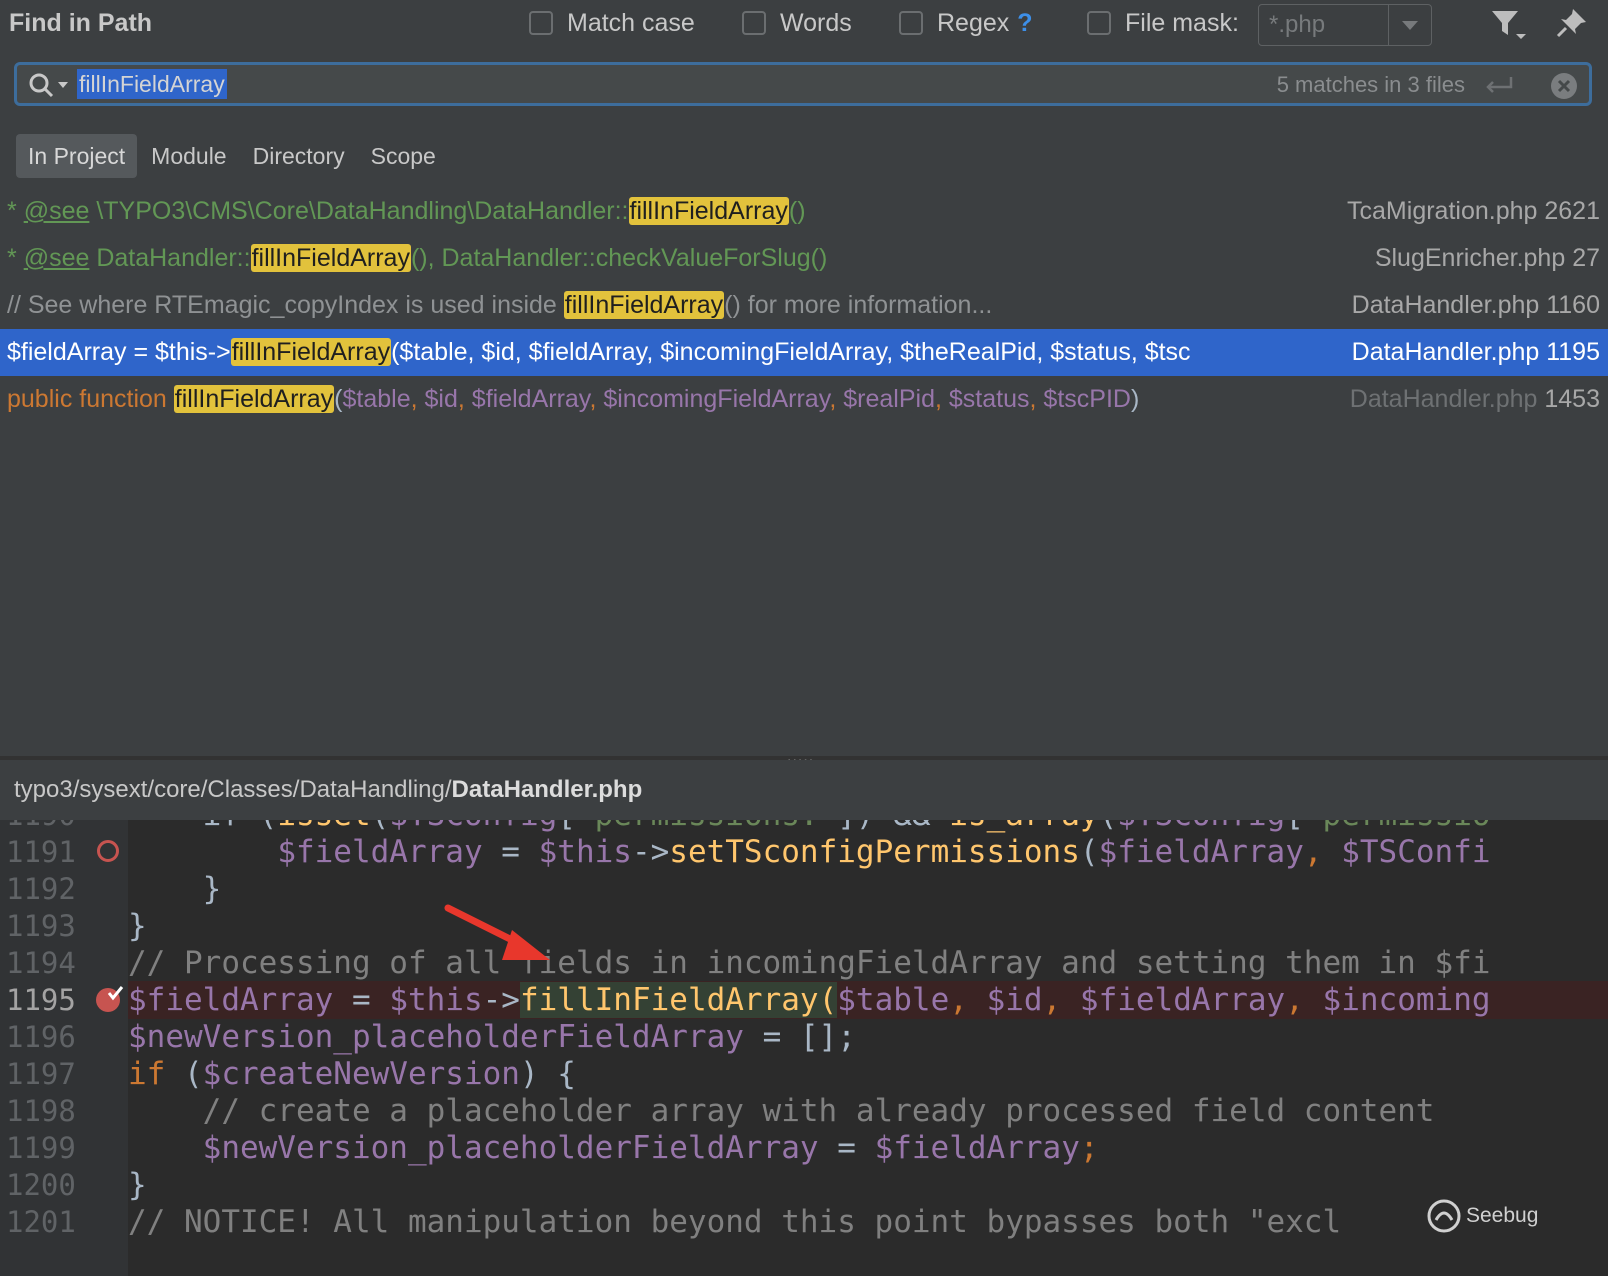 The width and height of the screenshot is (1608, 1276). Describe the element at coordinates (1564, 88) in the screenshot. I see `clear-icon` at that location.